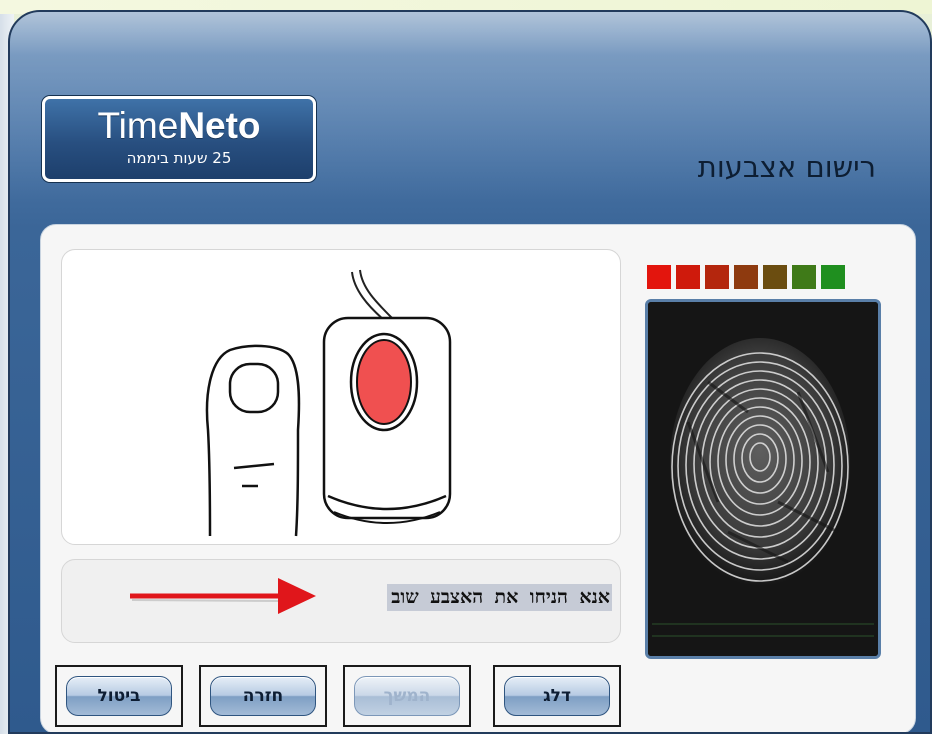  I want to click on fingerprint-icon, so click(763, 479).